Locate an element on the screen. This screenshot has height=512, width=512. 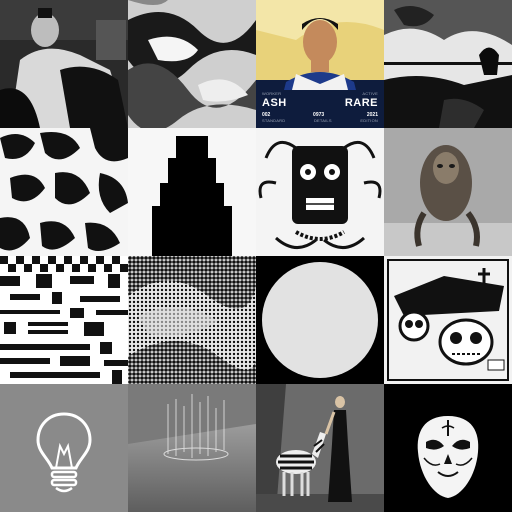
tile-ornate-mask is located at coordinates (448, 448).